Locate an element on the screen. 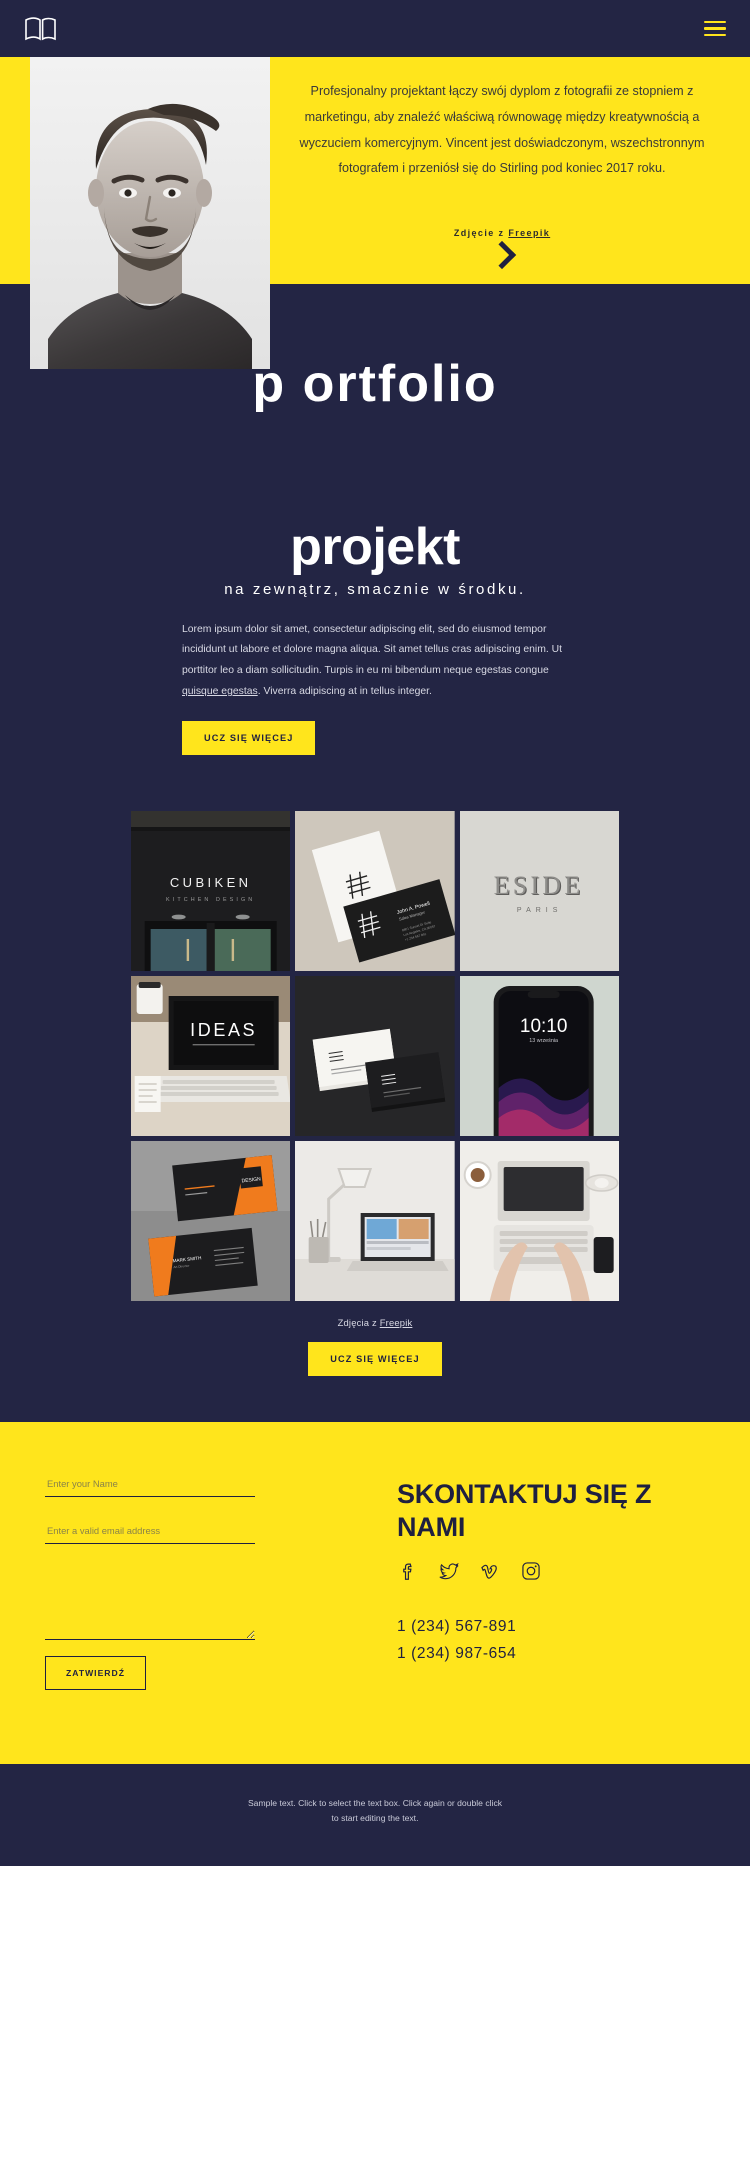 This screenshot has height=2173, width=750. contact-form: ZATWIERDŹ is located at coordinates (187, 1581).